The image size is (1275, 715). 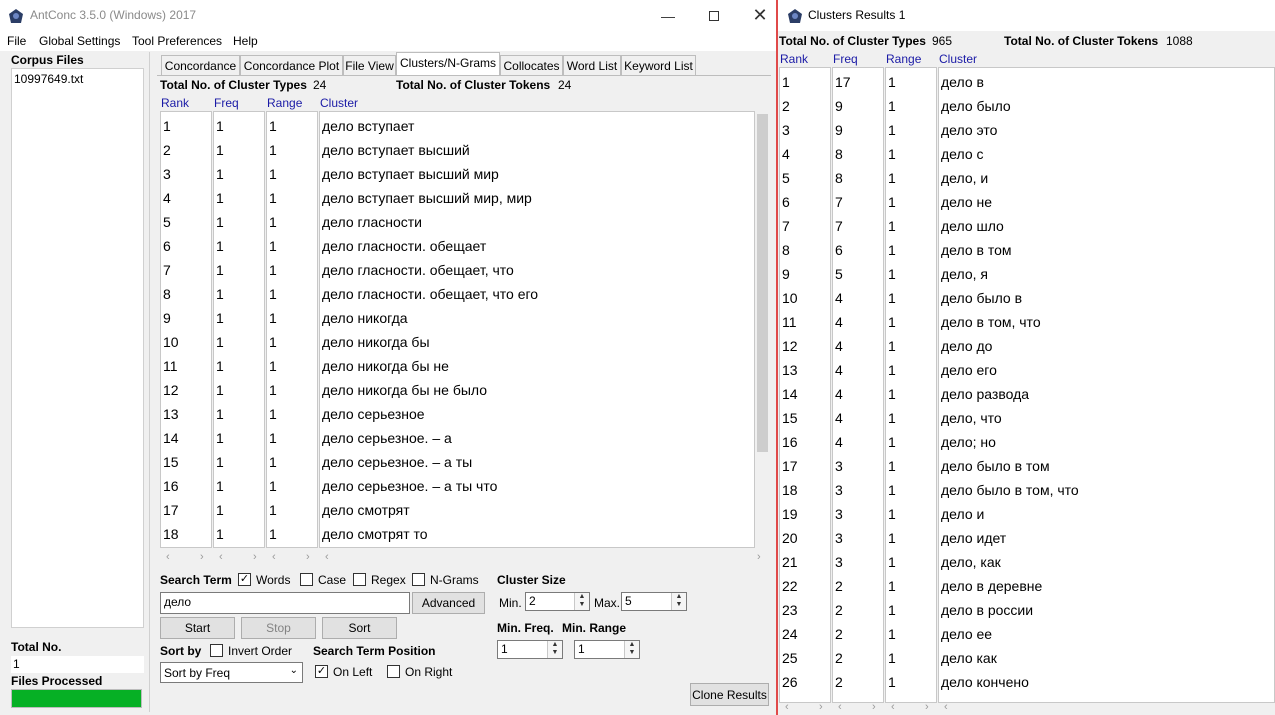 I want to click on results-range-column: 1 1 1 1 1 1 1 1 1 1 1 1 1 1 1 1 1 1 1 1 1 1 1 1 1 1, so click(x=911, y=385).